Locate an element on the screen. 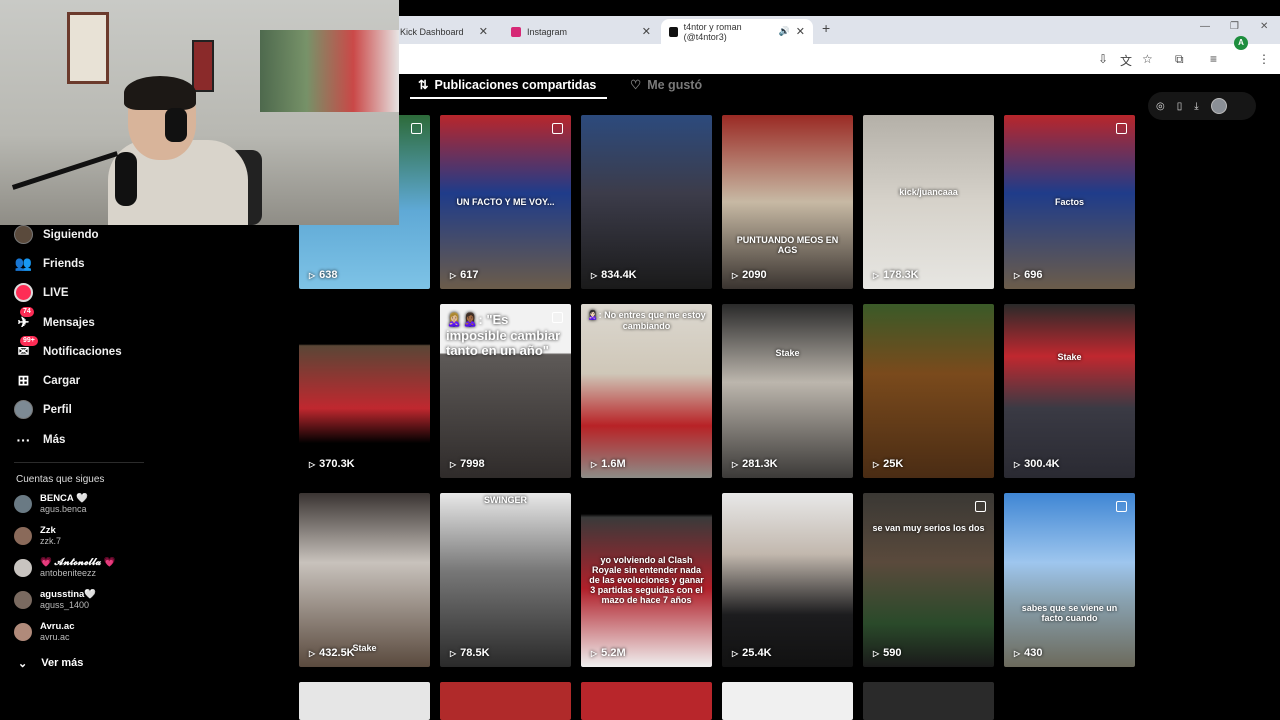 The image size is (1280, 720). view-count: ▷ 1.6M is located at coordinates (608, 464).